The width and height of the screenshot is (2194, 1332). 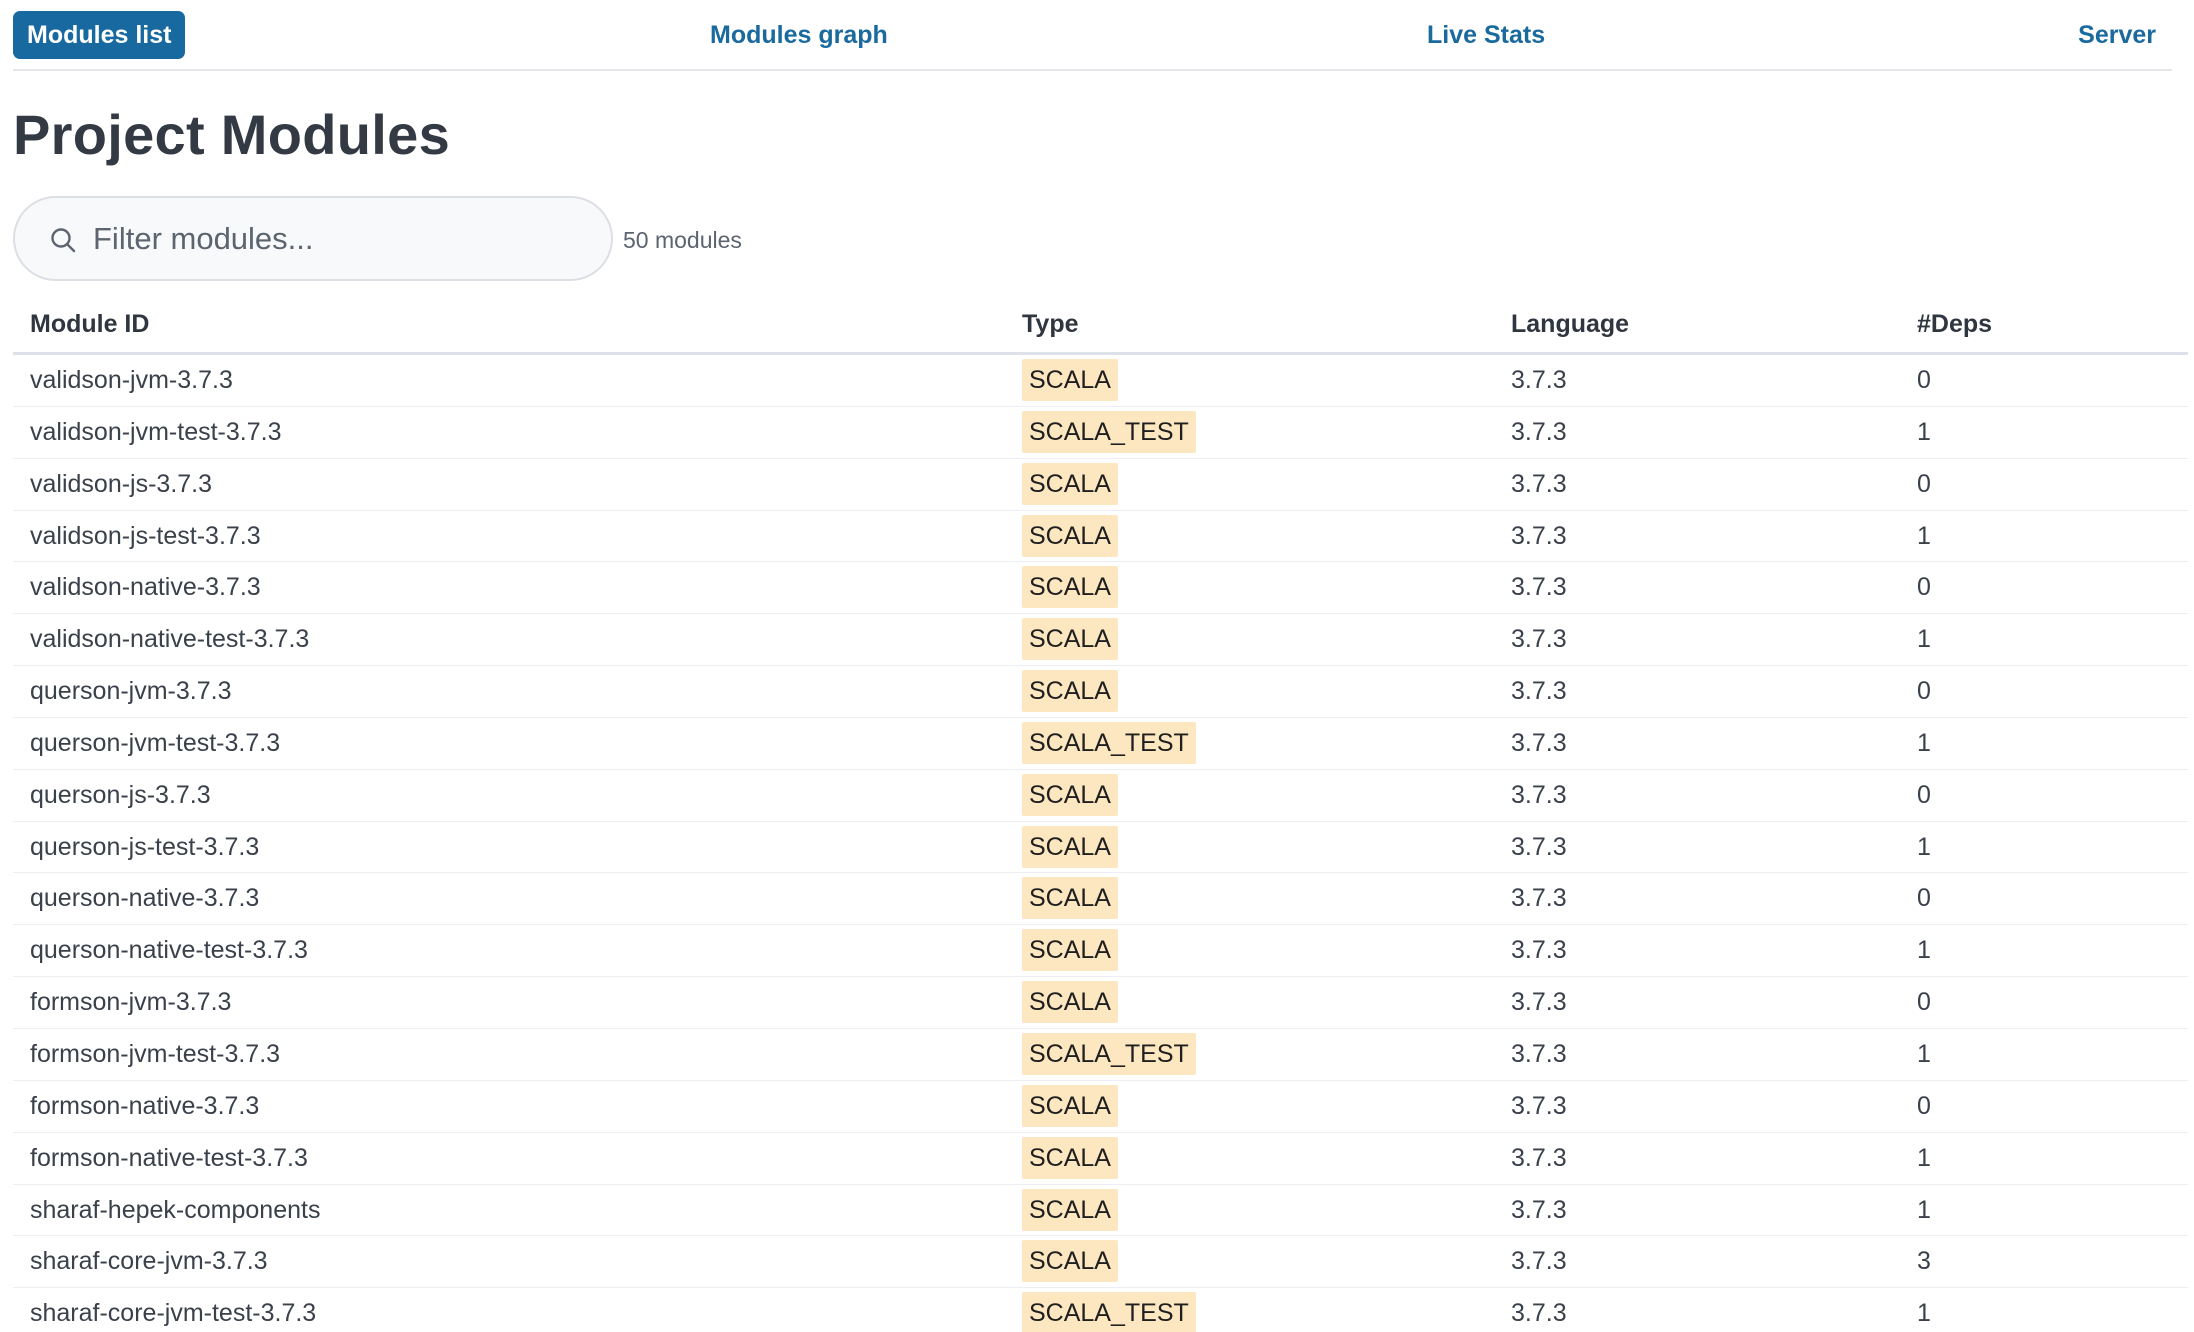 I want to click on table-header: Module ID Type Language #Deps, so click(x=1100, y=331).